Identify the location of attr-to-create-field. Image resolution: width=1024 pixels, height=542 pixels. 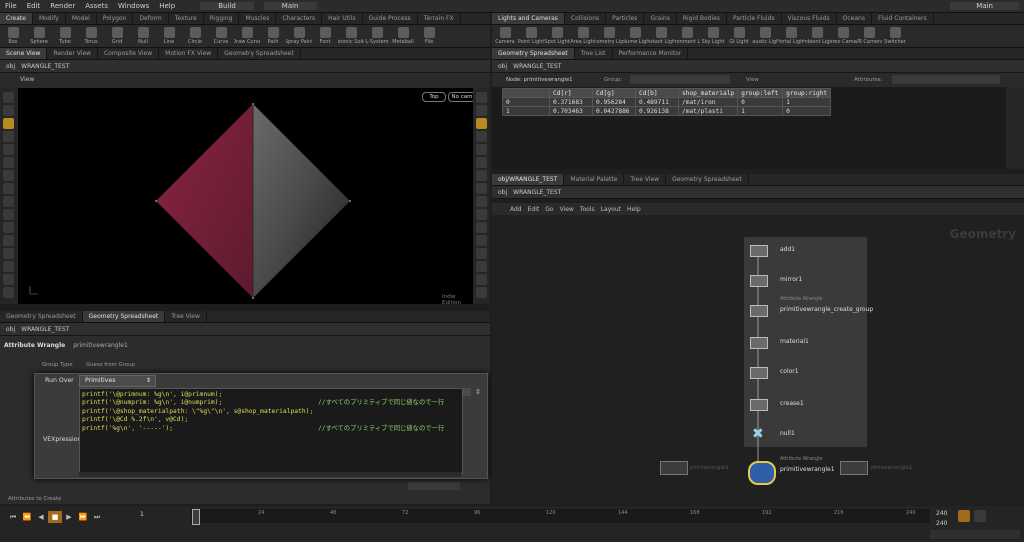
(434, 486).